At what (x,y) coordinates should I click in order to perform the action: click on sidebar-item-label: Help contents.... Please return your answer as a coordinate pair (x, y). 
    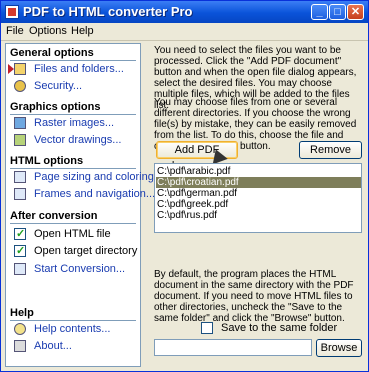
    Looking at the image, I should click on (72, 329).